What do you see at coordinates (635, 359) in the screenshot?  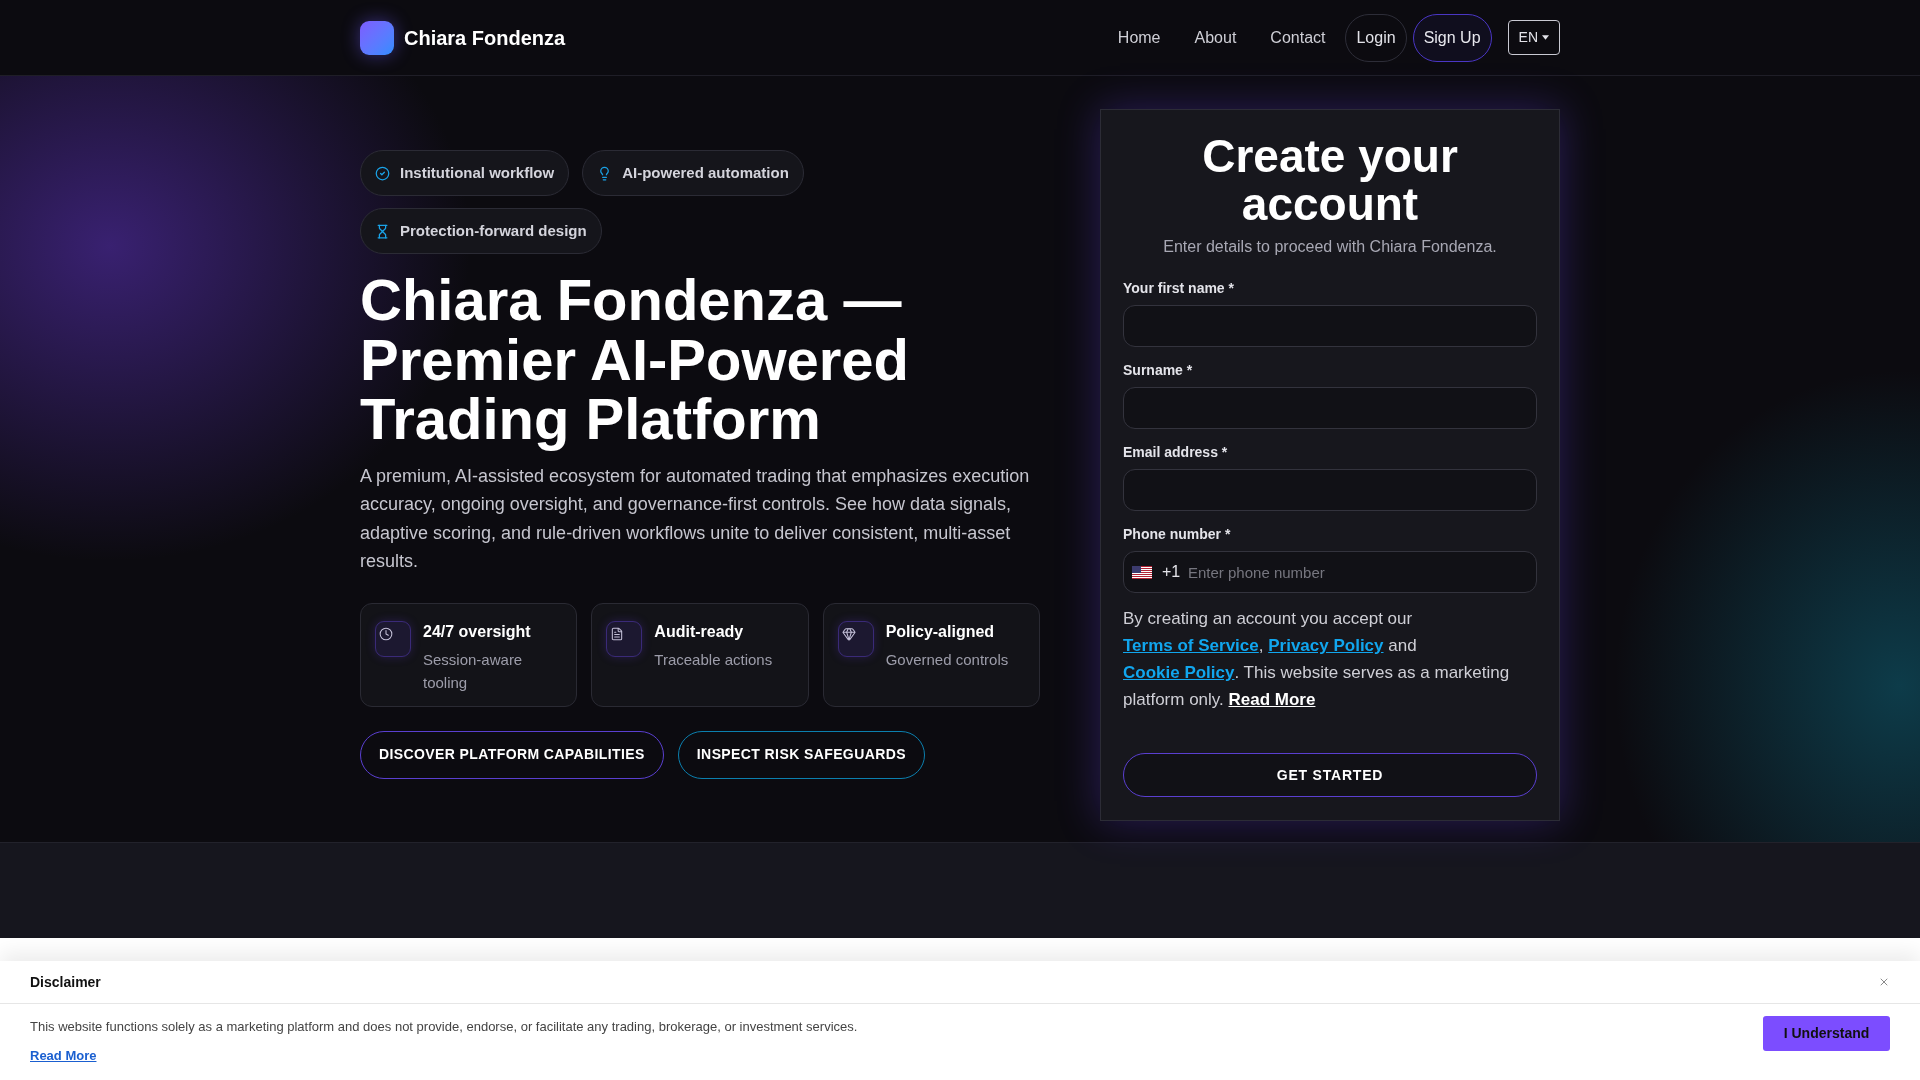 I see `hero-title: Chiara Fondenza — Premier AI-Powered Trading Platform` at bounding box center [635, 359].